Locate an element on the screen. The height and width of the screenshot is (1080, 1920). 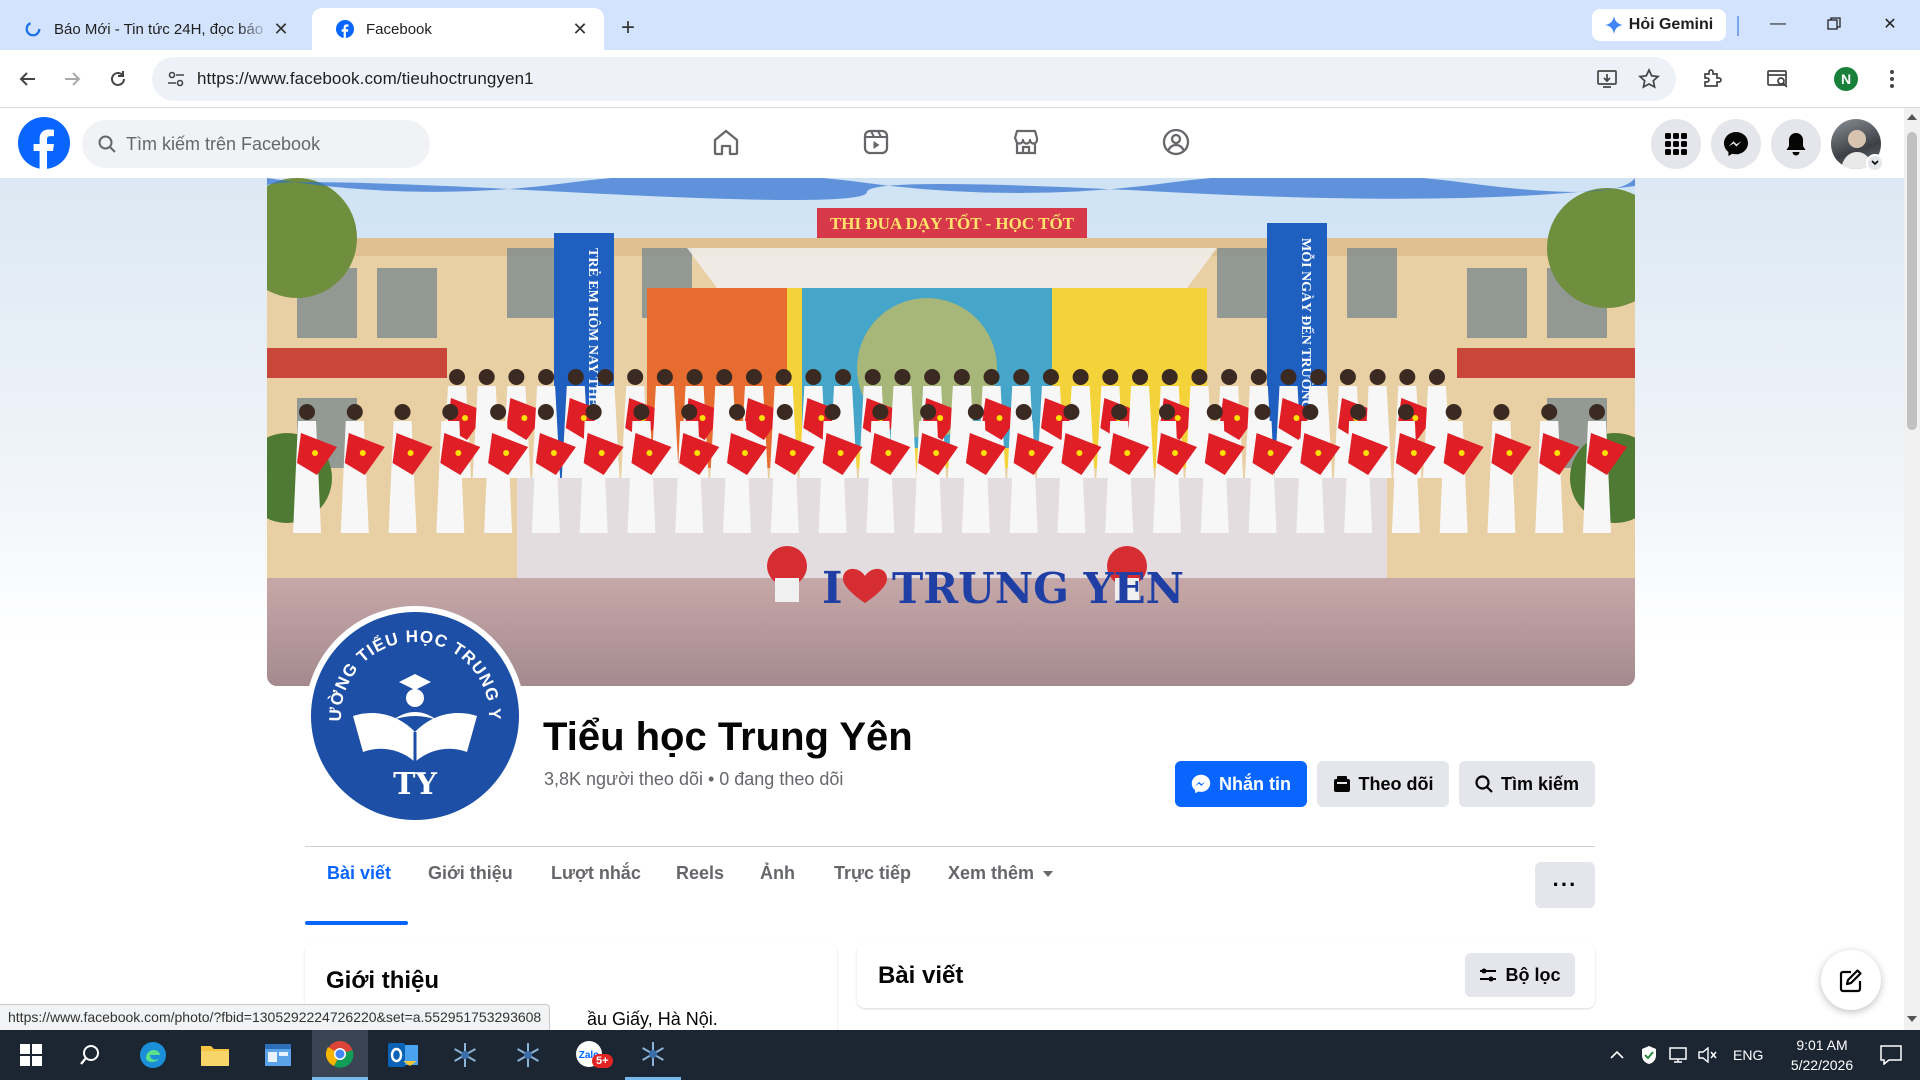
chrome-taskbar-button is located at coordinates (340, 1055).